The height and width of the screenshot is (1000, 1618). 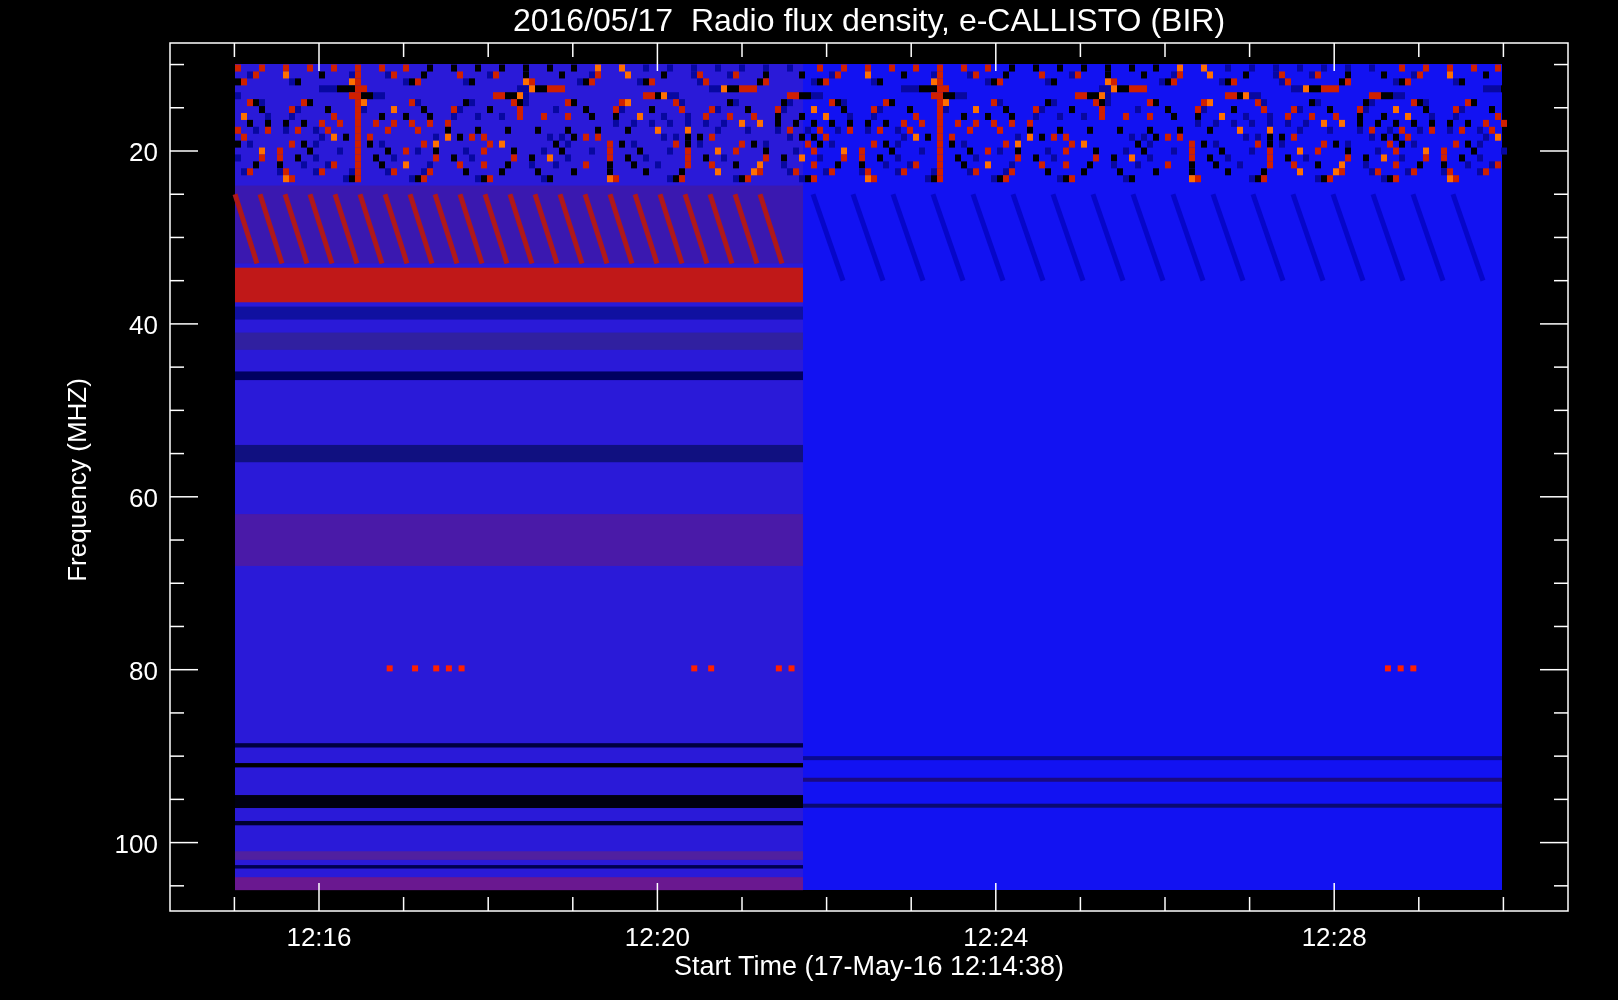 I want to click on tick-label: 12:28, so click(x=1334, y=937).